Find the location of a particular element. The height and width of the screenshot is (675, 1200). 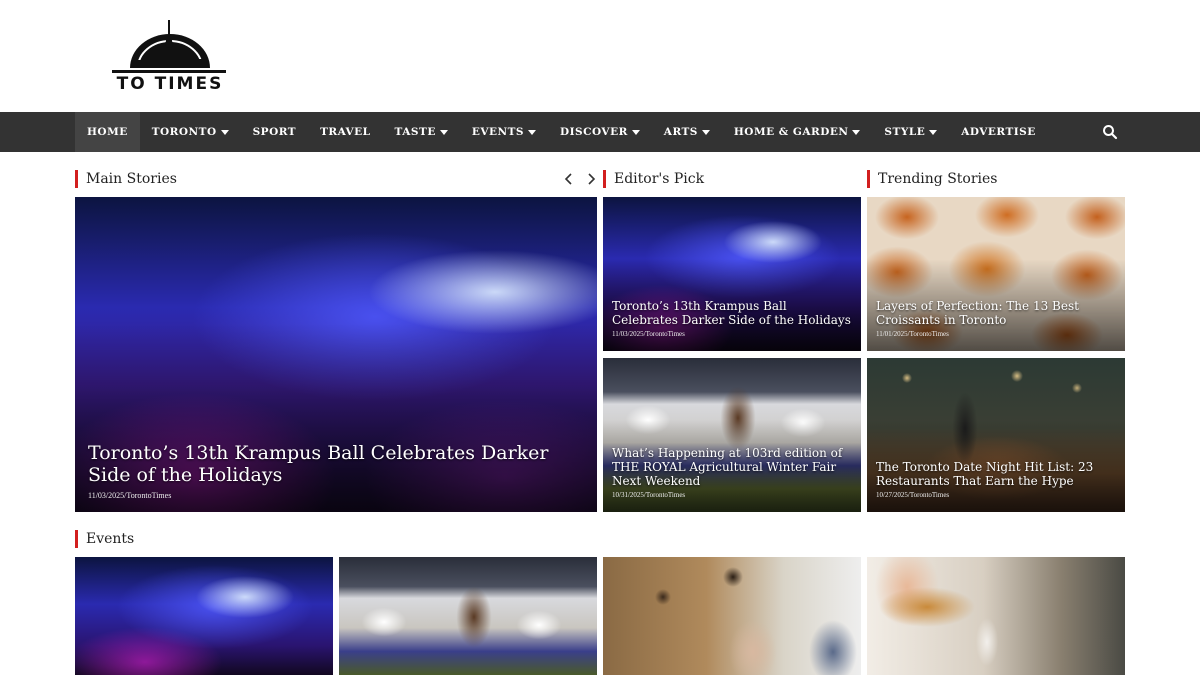

nav-label: TORONTO is located at coordinates (184, 132).